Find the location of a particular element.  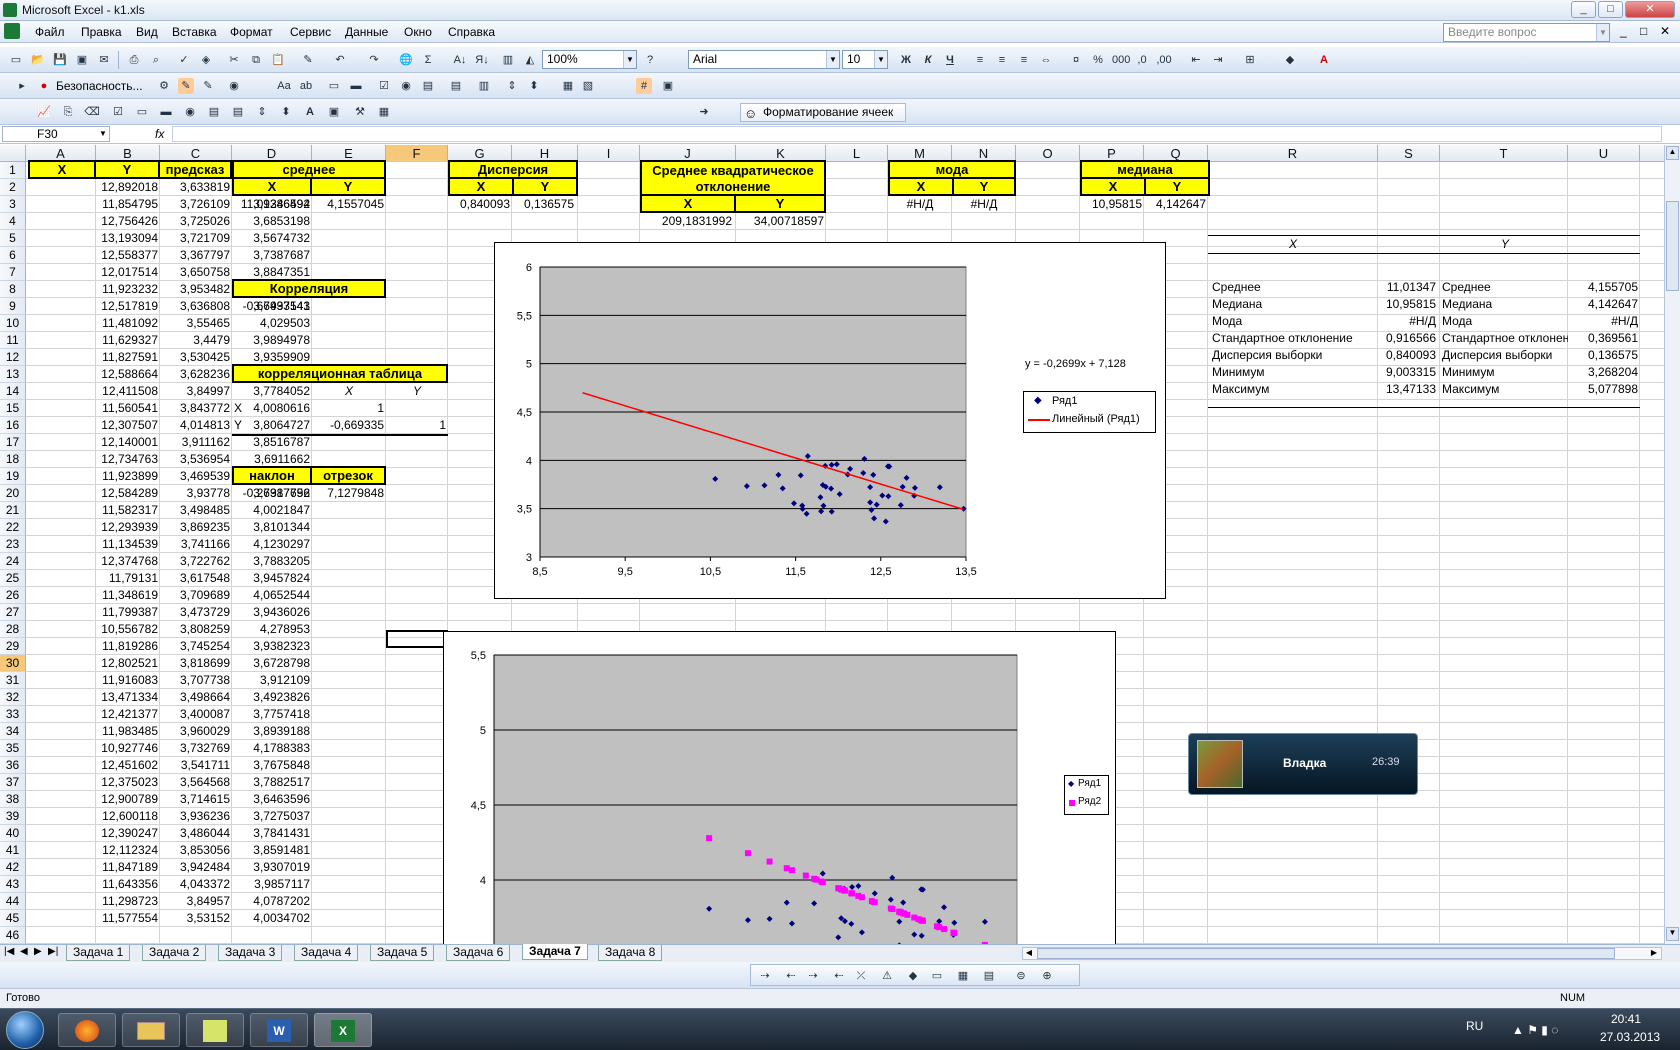

percent-icon: % is located at coordinates (1098, 60).